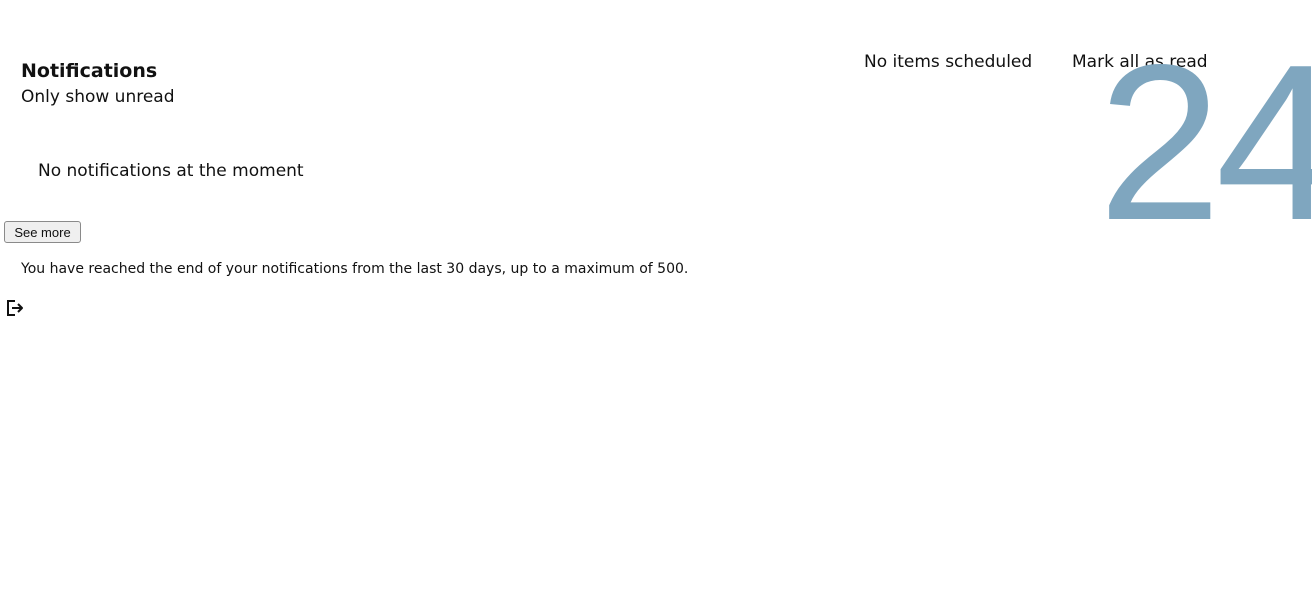  What do you see at coordinates (948, 62) in the screenshot?
I see `scheduled-status: No items scheduled` at bounding box center [948, 62].